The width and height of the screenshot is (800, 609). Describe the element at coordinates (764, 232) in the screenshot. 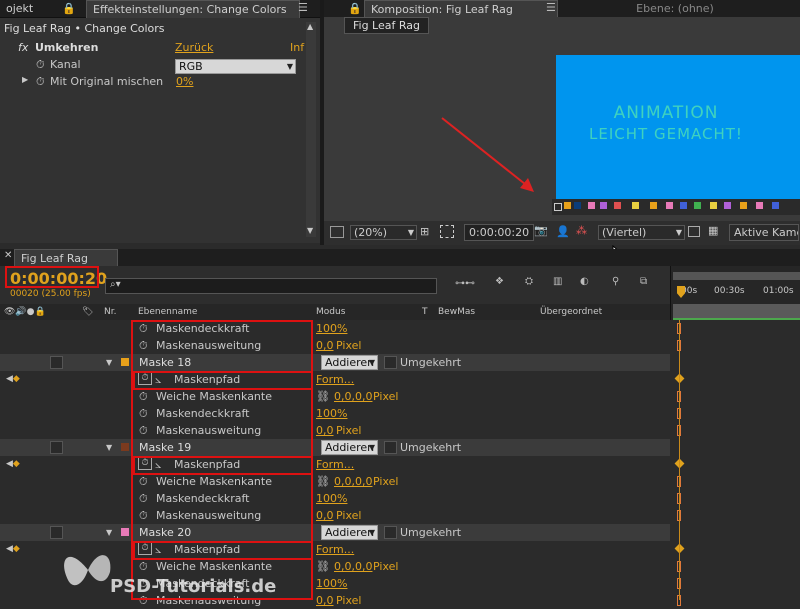

I see `camera-dropdown: Aktive Kamera` at that location.